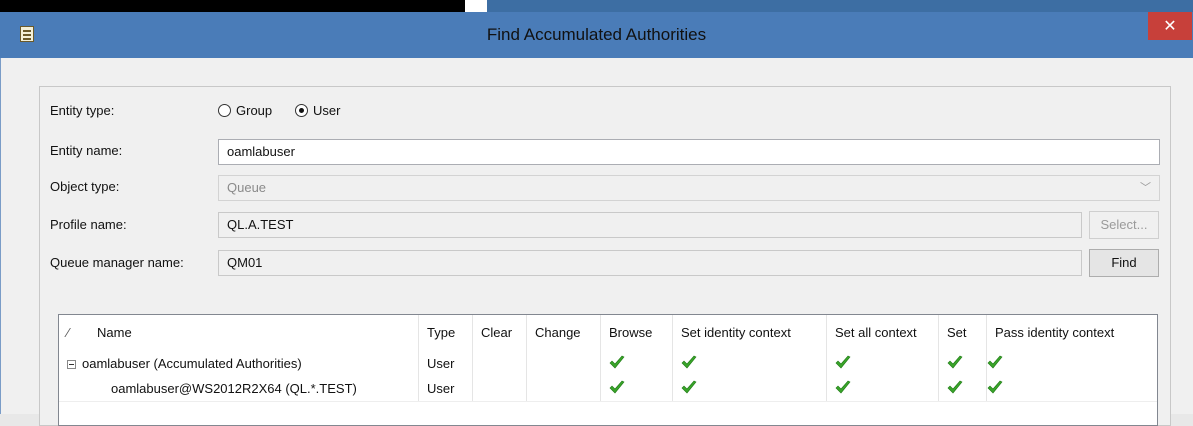  I want to click on radio-button-icon, so click(224, 110).